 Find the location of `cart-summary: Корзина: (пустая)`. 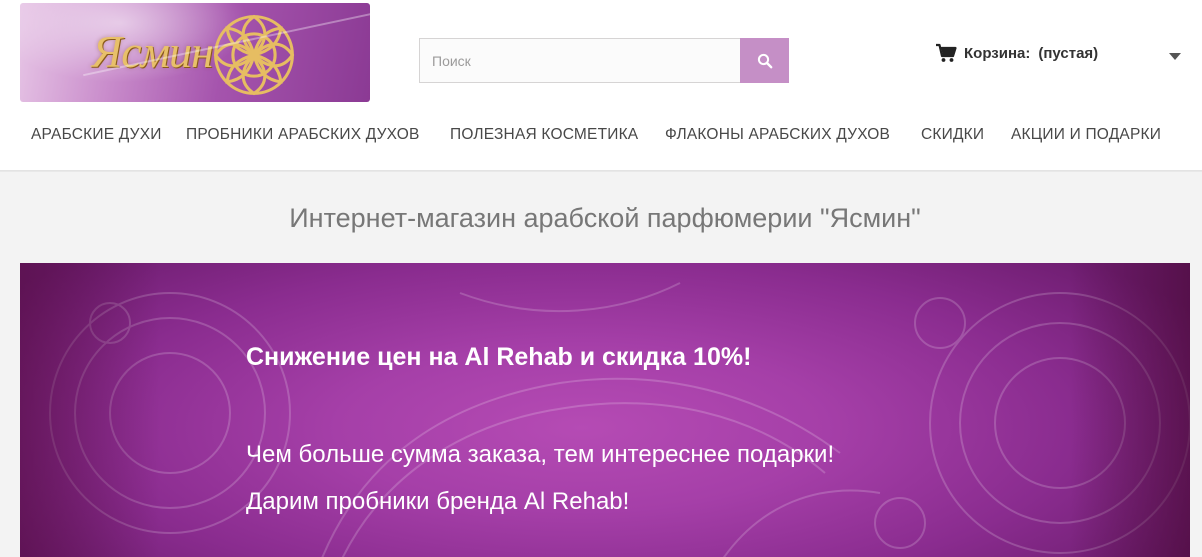

cart-summary: Корзина: (пустая) is located at coordinates (1016, 53).